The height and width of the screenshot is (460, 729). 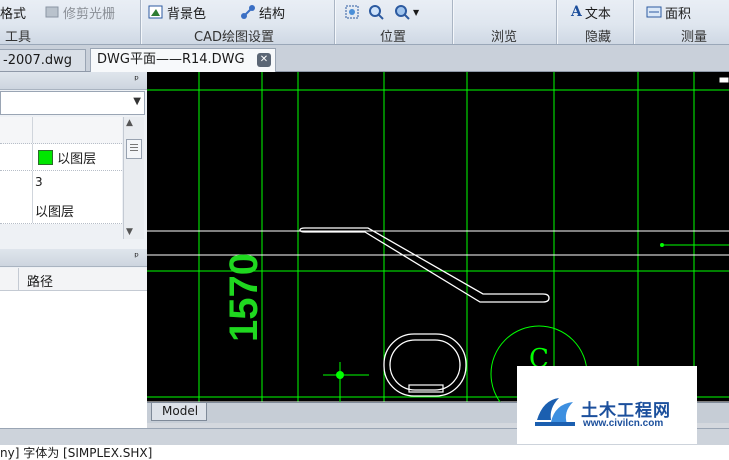 I want to click on properties-scrollbar: ▲ ▼, so click(x=133, y=178).